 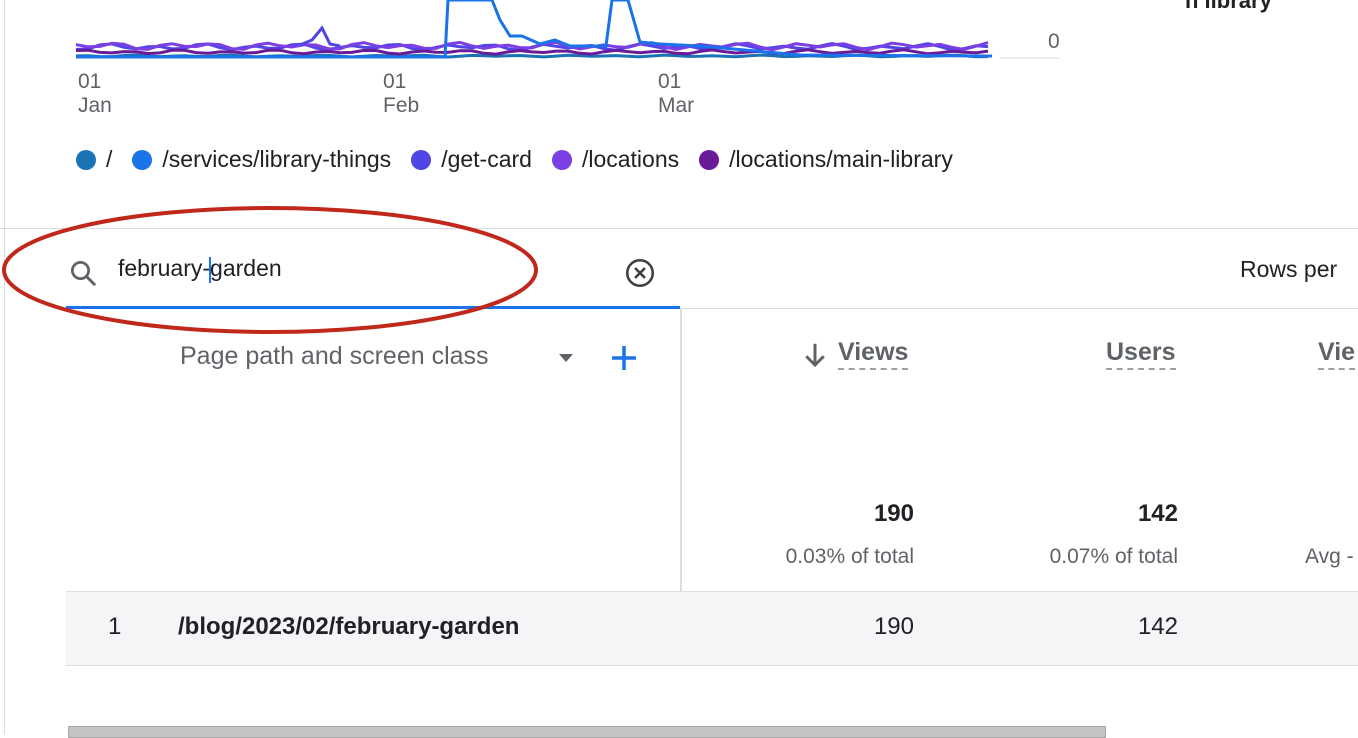 What do you see at coordinates (4, 367) in the screenshot?
I see `panel-left-border` at bounding box center [4, 367].